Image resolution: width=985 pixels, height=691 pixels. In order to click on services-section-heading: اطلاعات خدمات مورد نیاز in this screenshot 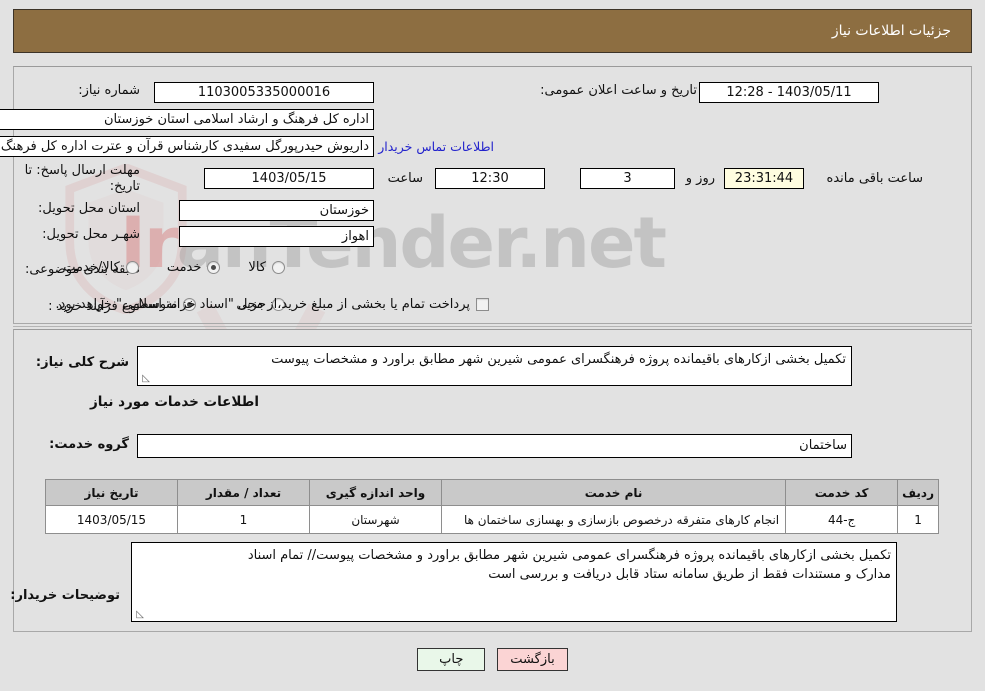, I will do `click(174, 402)`.